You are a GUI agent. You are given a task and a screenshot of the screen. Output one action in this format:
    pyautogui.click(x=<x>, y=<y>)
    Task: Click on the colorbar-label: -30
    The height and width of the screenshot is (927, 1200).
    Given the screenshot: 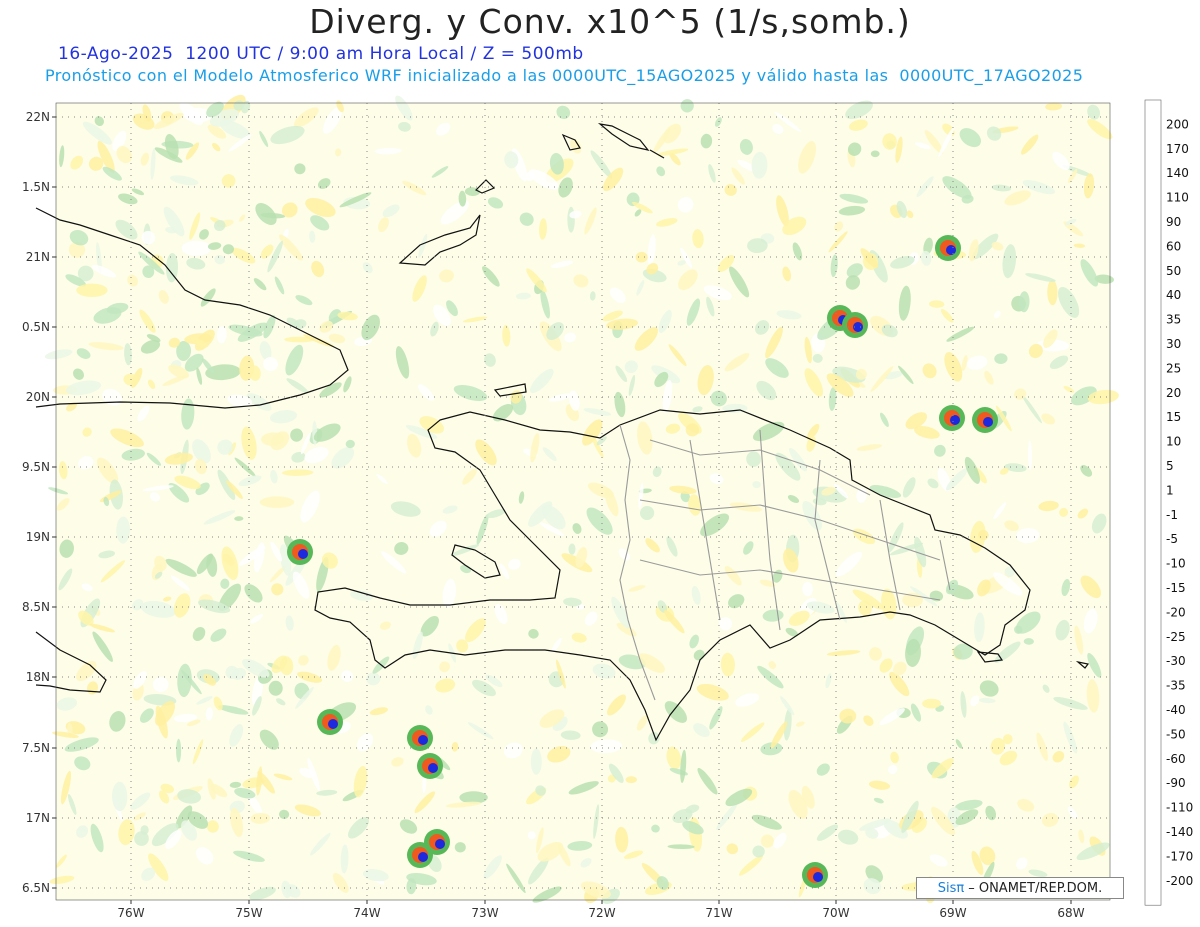 What is the action you would take?
    pyautogui.click(x=1176, y=661)
    